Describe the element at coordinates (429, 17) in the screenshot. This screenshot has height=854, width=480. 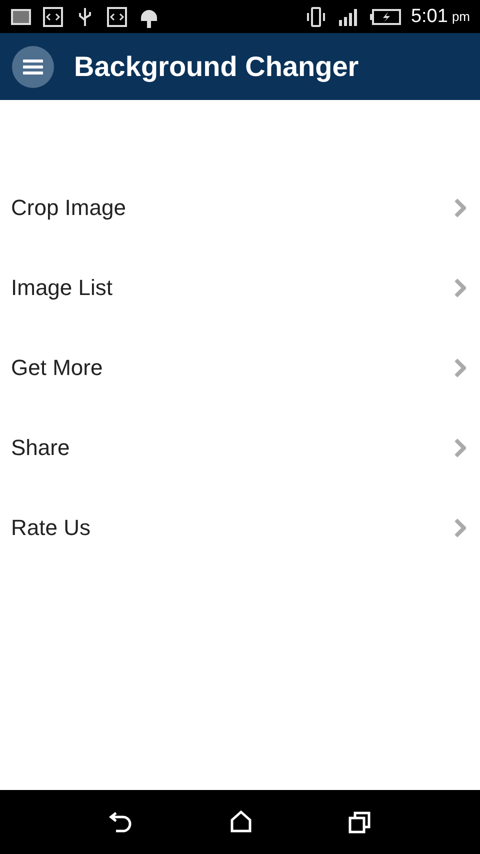
I see `clock-time: 5:01` at that location.